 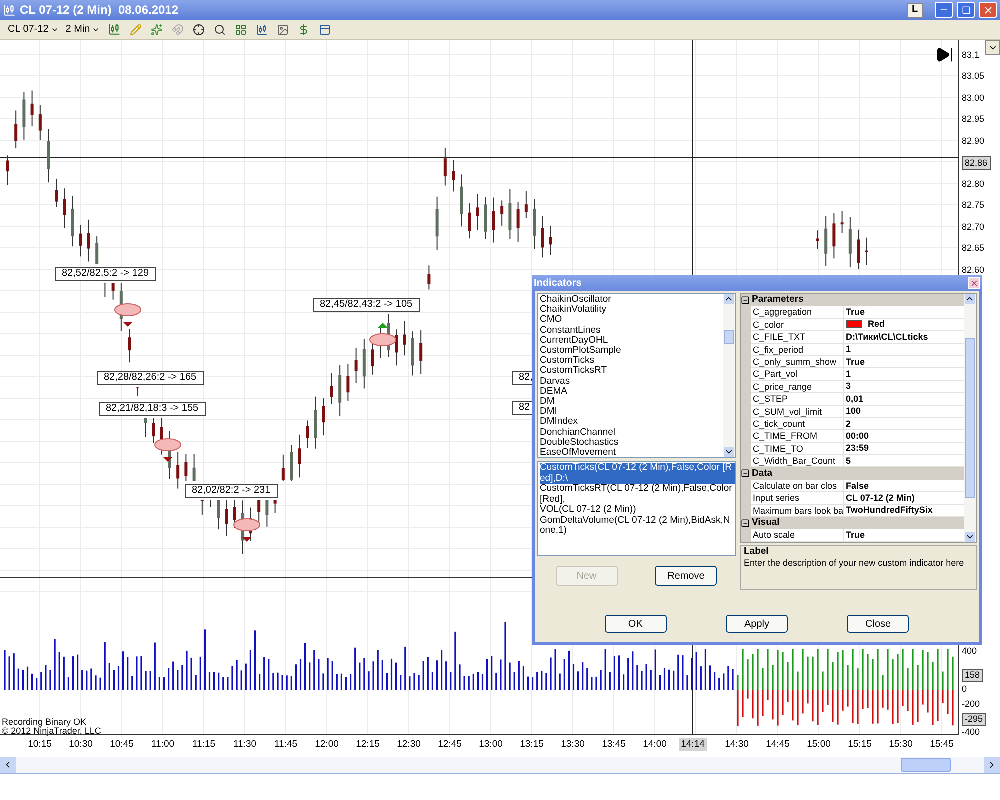 What do you see at coordinates (945, 55) in the screenshot?
I see `skip-to-end-icon` at bounding box center [945, 55].